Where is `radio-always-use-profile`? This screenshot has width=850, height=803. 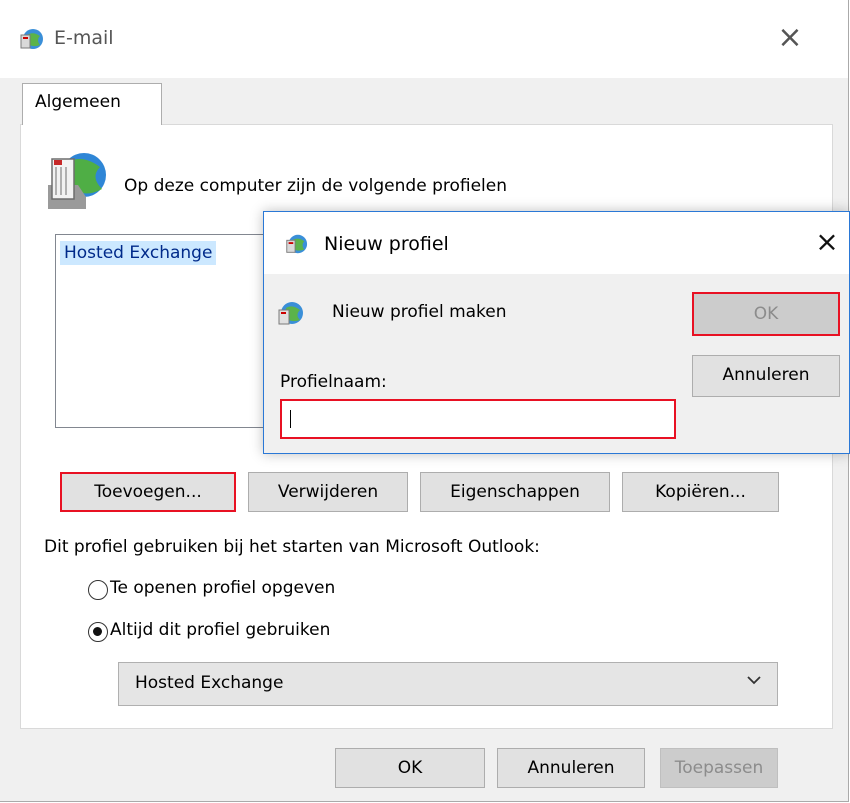
radio-always-use-profile is located at coordinates (98, 632).